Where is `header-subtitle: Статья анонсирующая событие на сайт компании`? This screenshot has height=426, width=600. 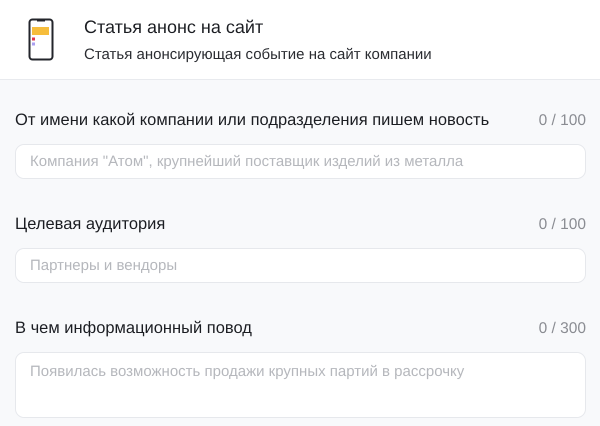
header-subtitle: Статья анонсирующая событие на сайт компании is located at coordinates (258, 54).